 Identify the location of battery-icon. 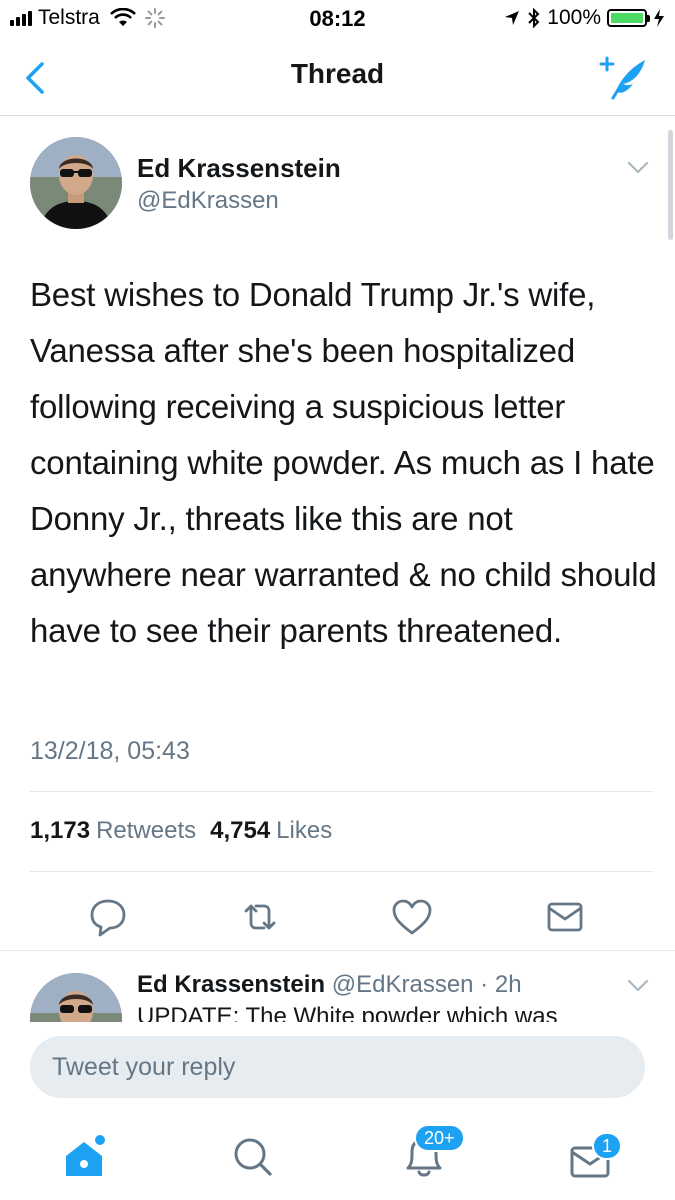
(628, 18).